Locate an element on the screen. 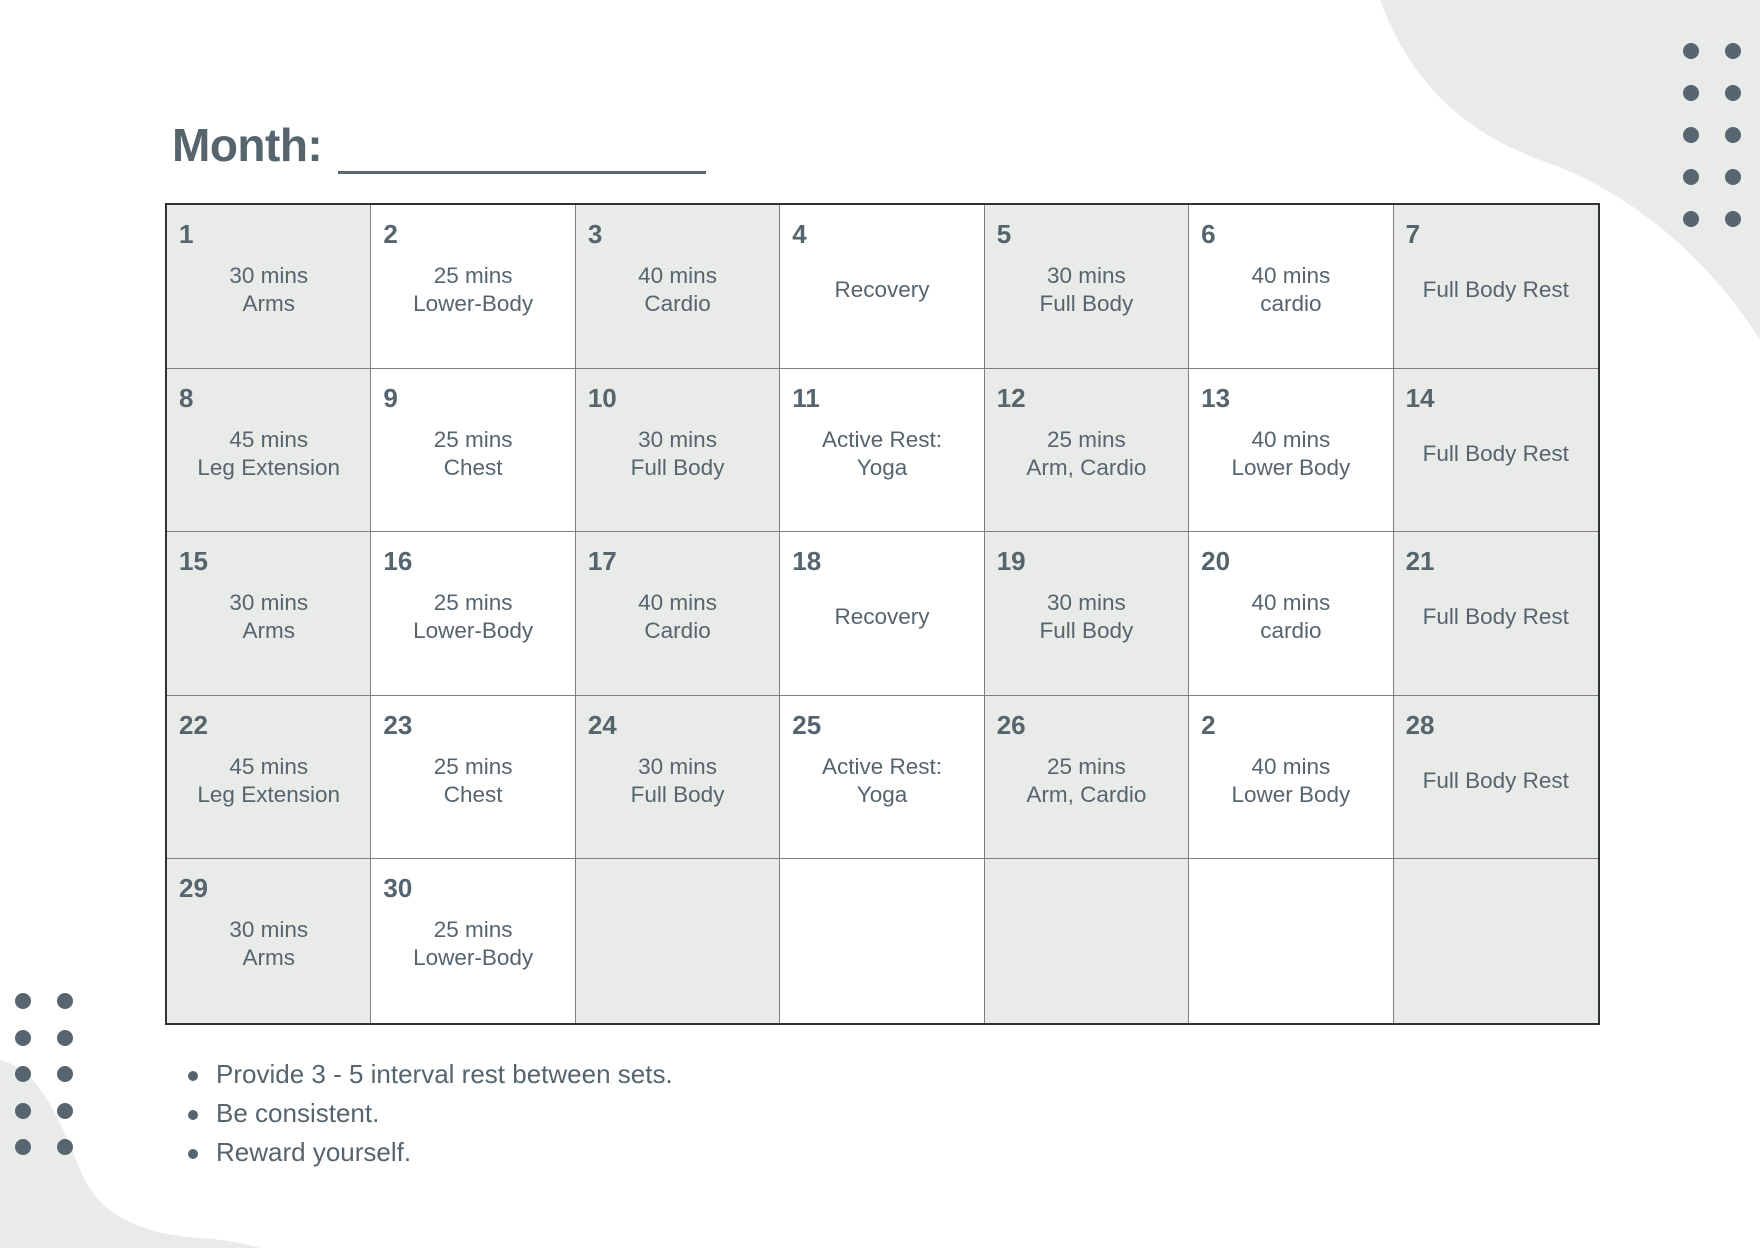 This screenshot has width=1760, height=1248. calendar-cell: 23 25 mins Chest is located at coordinates (473, 777).